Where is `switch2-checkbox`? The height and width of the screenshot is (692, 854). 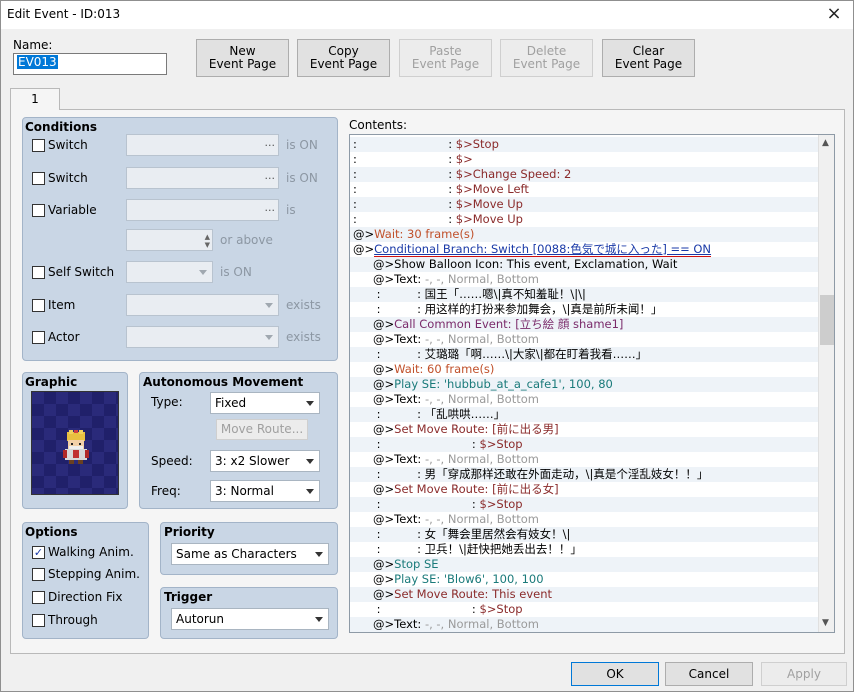
switch2-checkbox is located at coordinates (38, 178).